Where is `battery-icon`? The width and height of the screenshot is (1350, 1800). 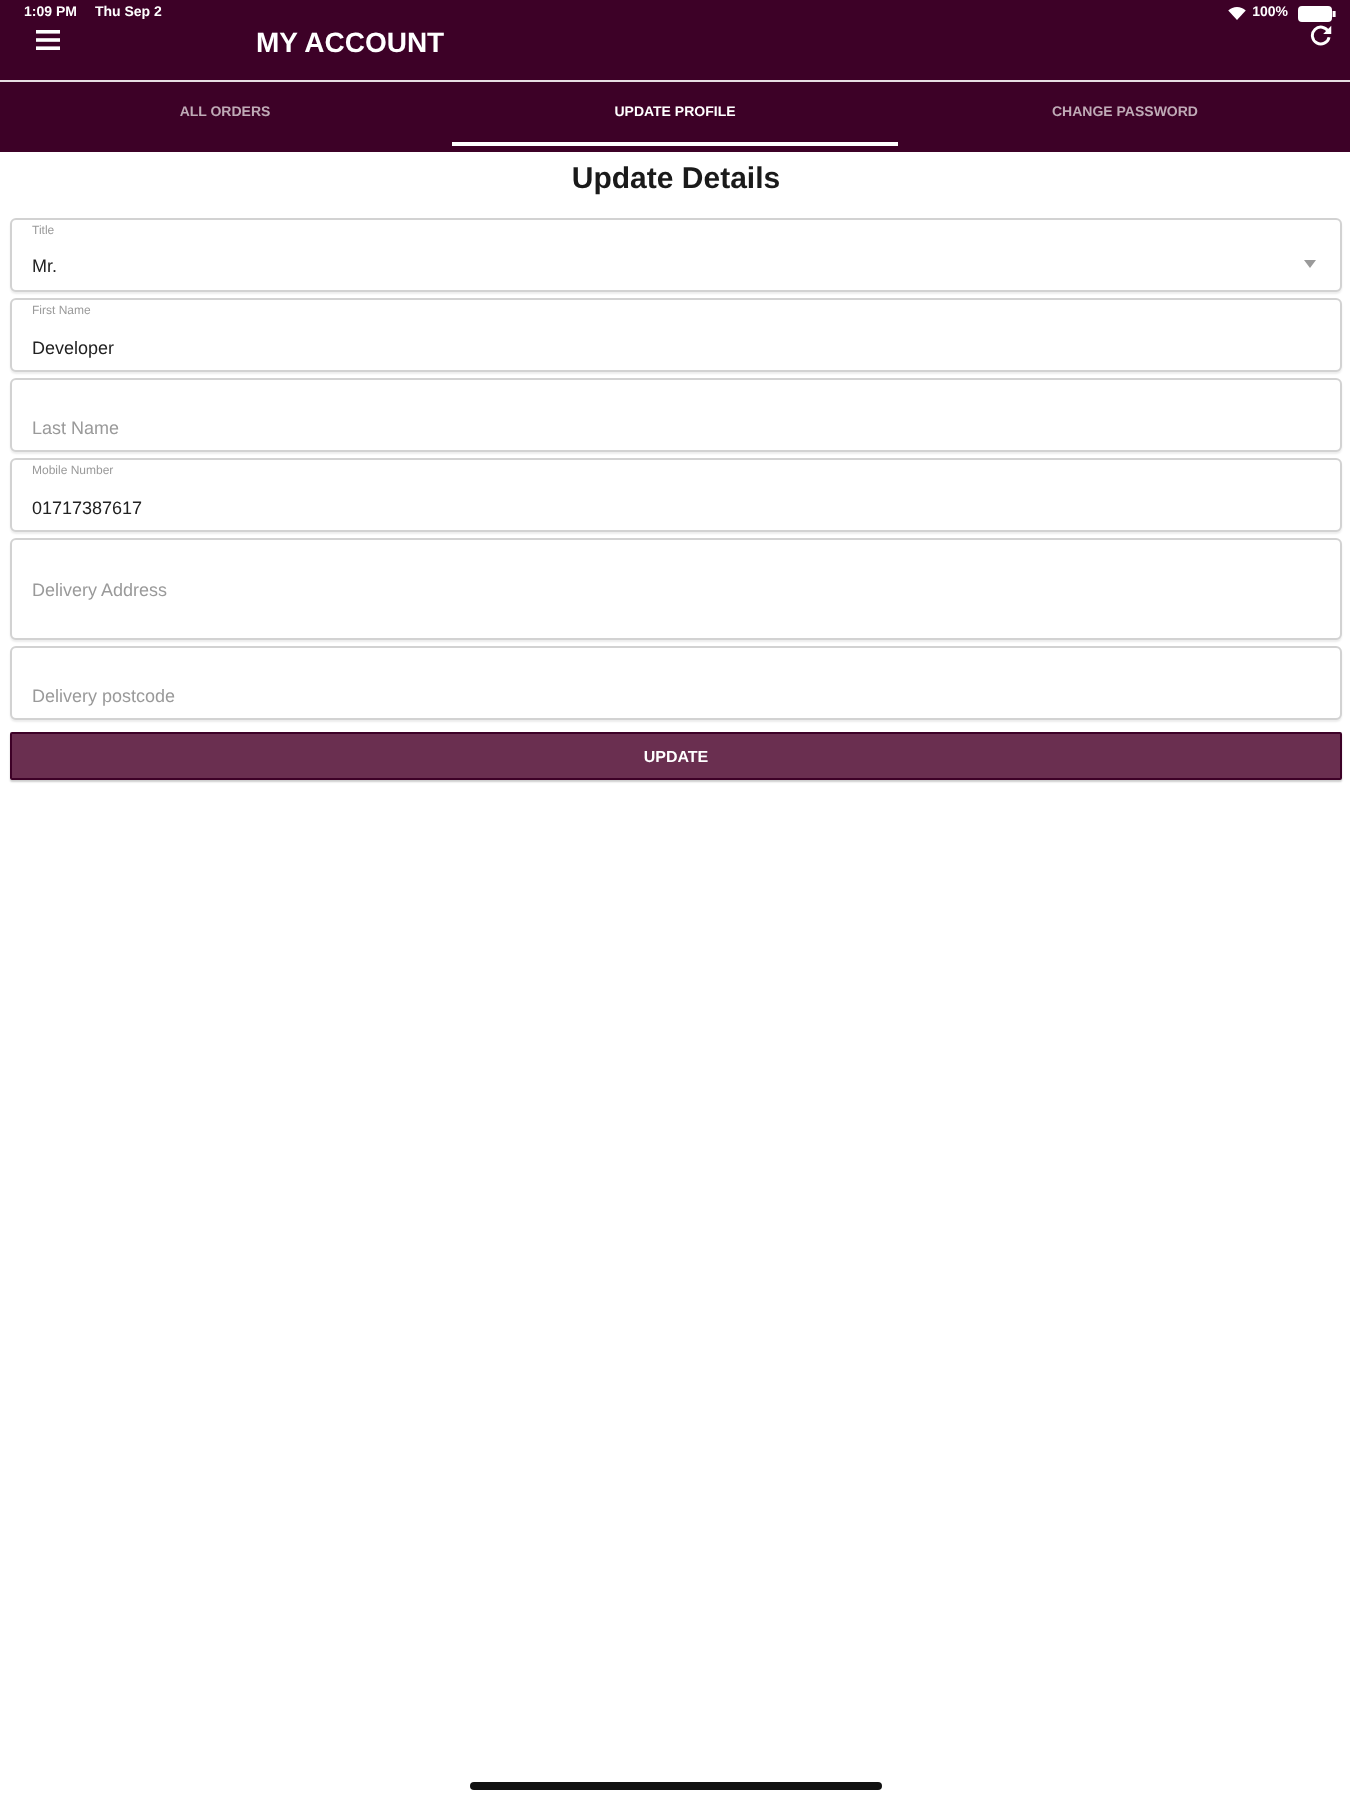
battery-icon is located at coordinates (1317, 13).